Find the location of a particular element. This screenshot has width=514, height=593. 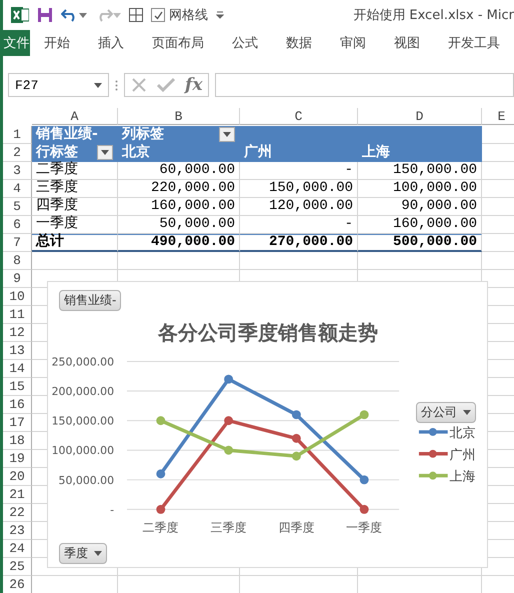

axis-label: 四季度 is located at coordinates (296, 527).